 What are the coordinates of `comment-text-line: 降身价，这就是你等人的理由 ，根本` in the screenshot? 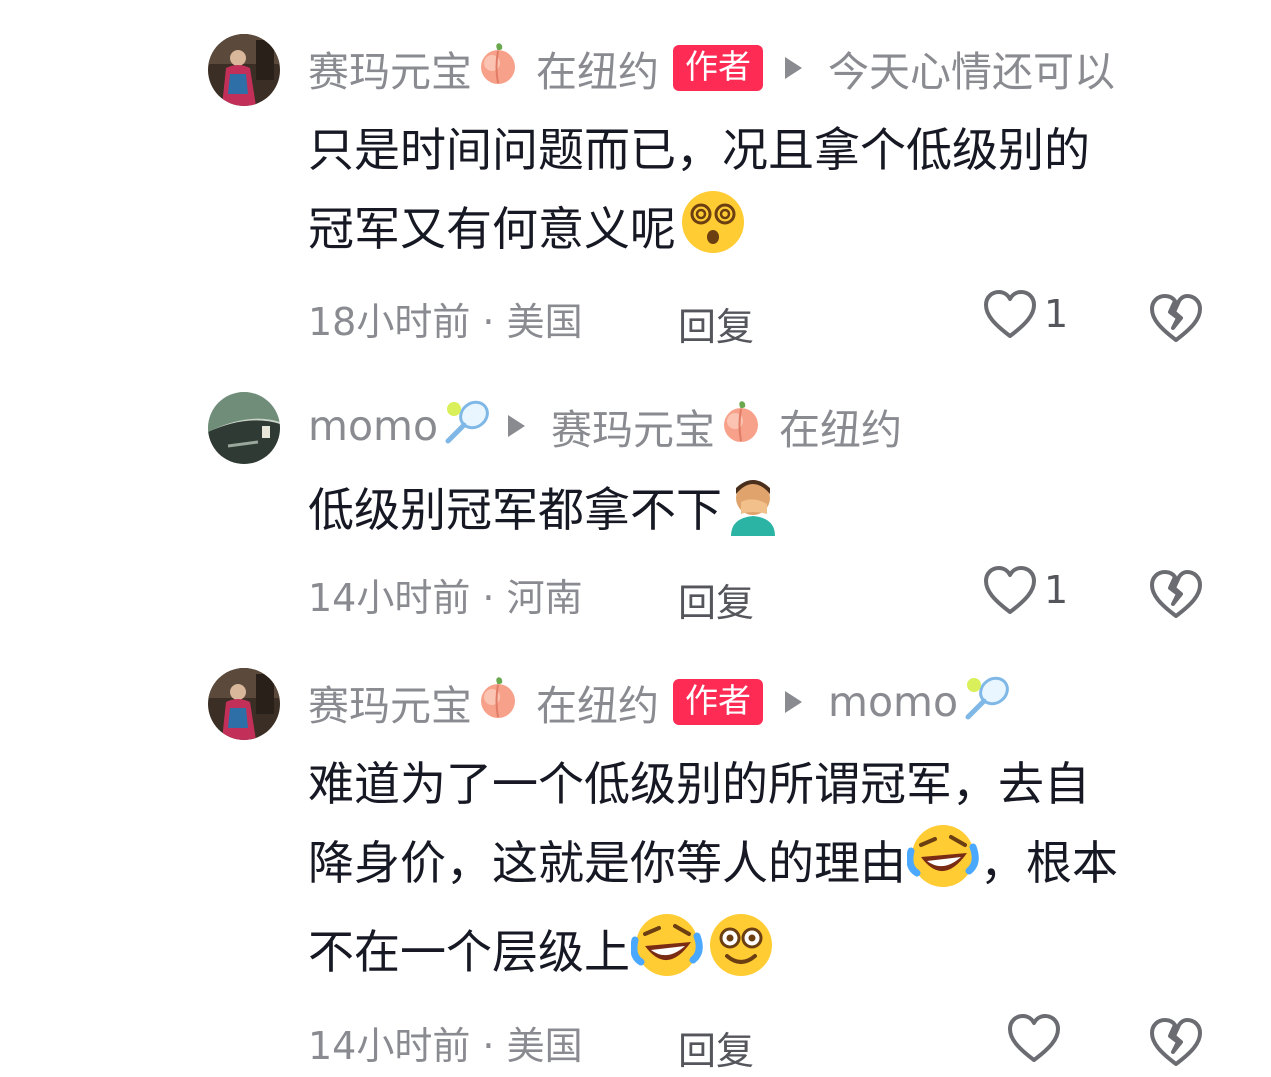 It's located at (773, 867).